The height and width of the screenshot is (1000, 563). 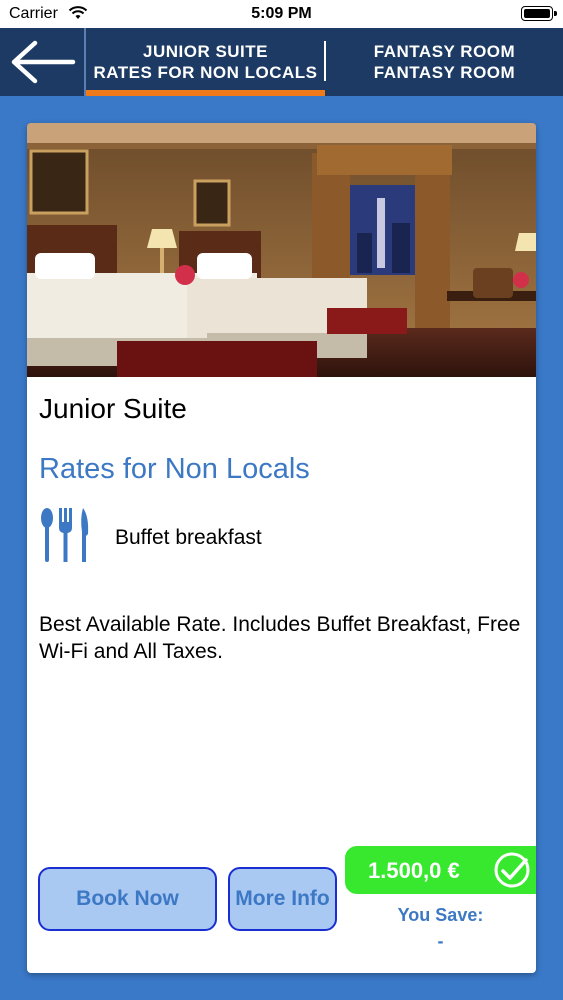 What do you see at coordinates (113, 408) in the screenshot?
I see `room-title: Junior Suite` at bounding box center [113, 408].